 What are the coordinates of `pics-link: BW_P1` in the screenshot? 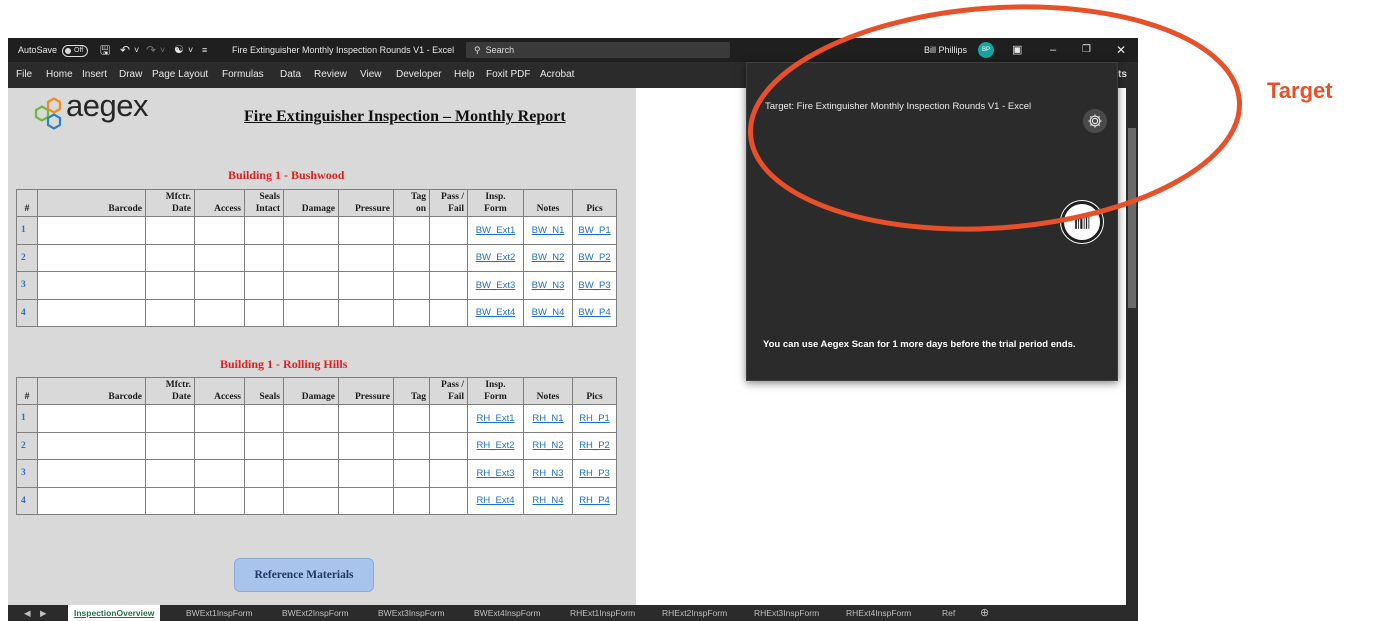 It's located at (594, 230).